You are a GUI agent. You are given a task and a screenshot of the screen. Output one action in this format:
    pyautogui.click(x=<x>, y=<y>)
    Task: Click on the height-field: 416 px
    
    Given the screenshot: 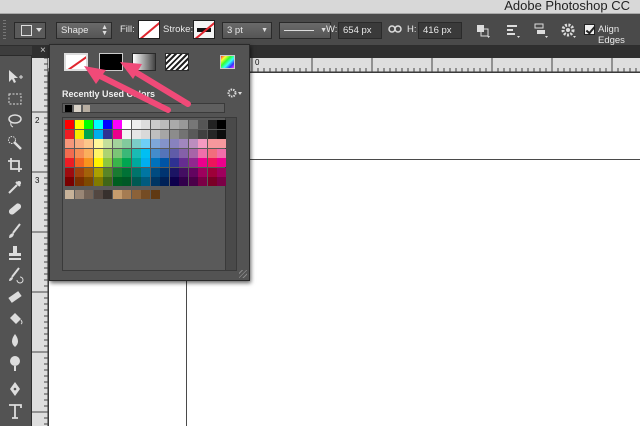 What is the action you would take?
    pyautogui.click(x=440, y=30)
    